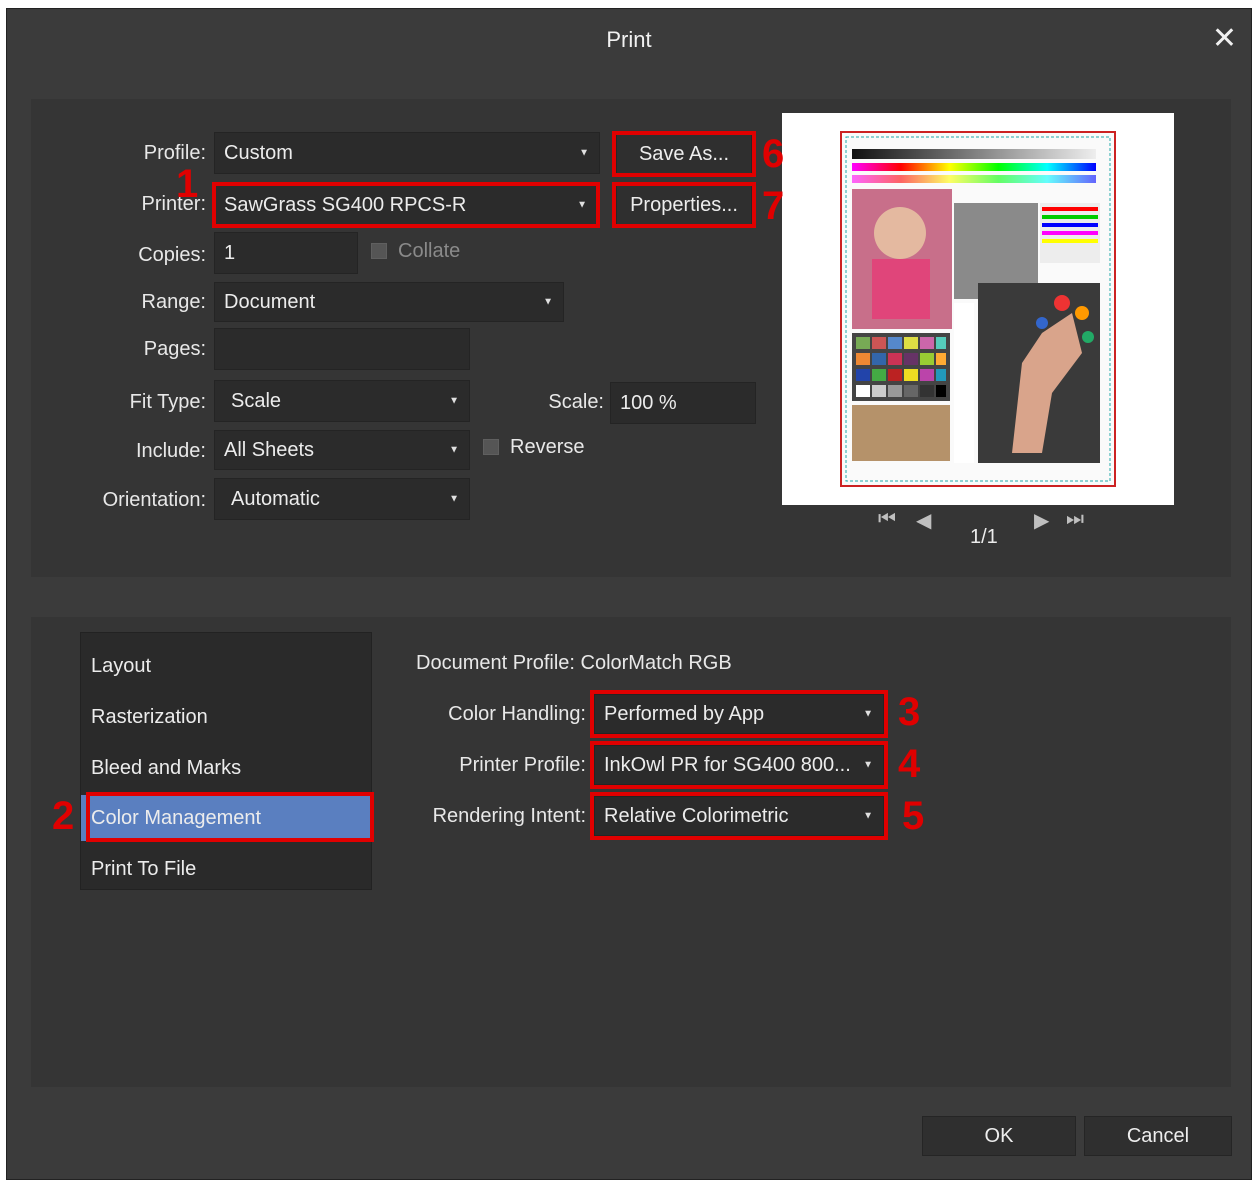 The image size is (1256, 1182). Describe the element at coordinates (547, 447) in the screenshot. I see `reverse-label: Reverse` at that location.